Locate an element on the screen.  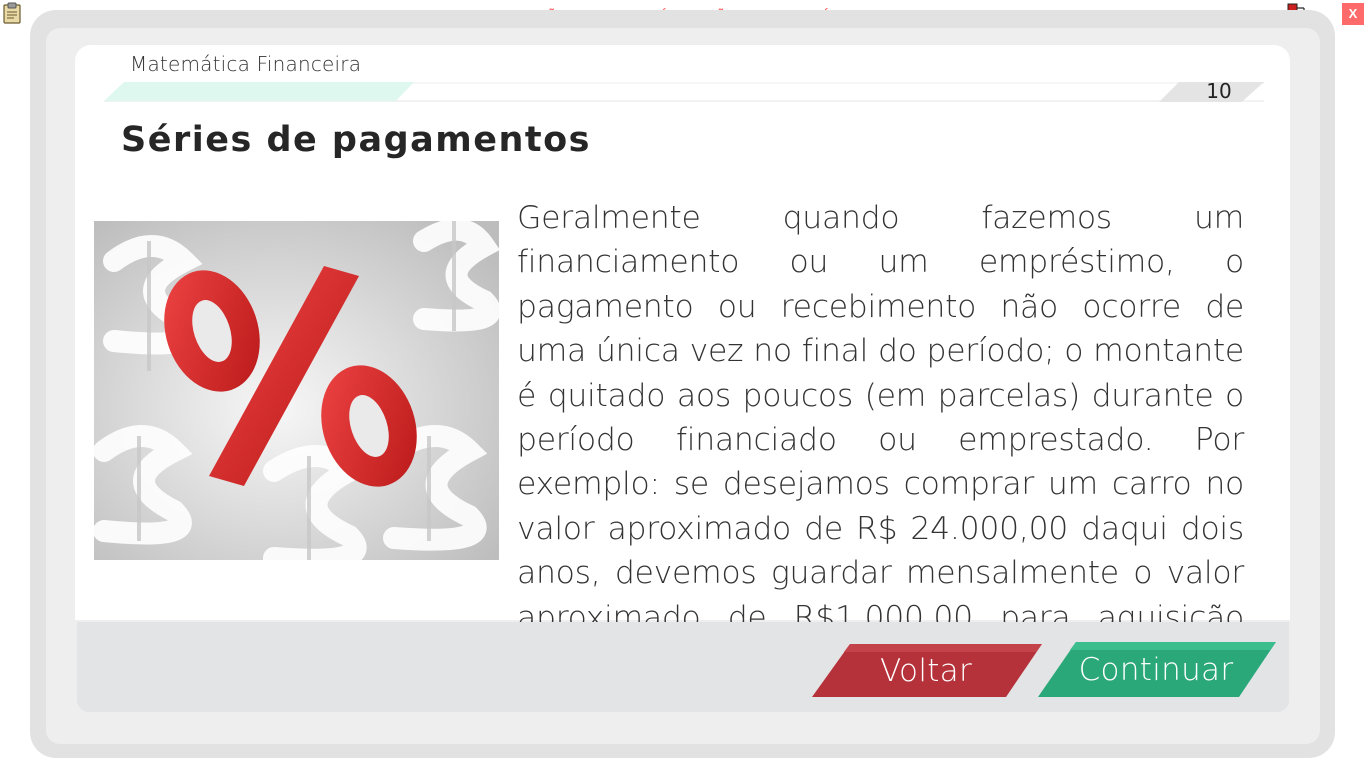
page-number: 10 is located at coordinates (1219, 91).